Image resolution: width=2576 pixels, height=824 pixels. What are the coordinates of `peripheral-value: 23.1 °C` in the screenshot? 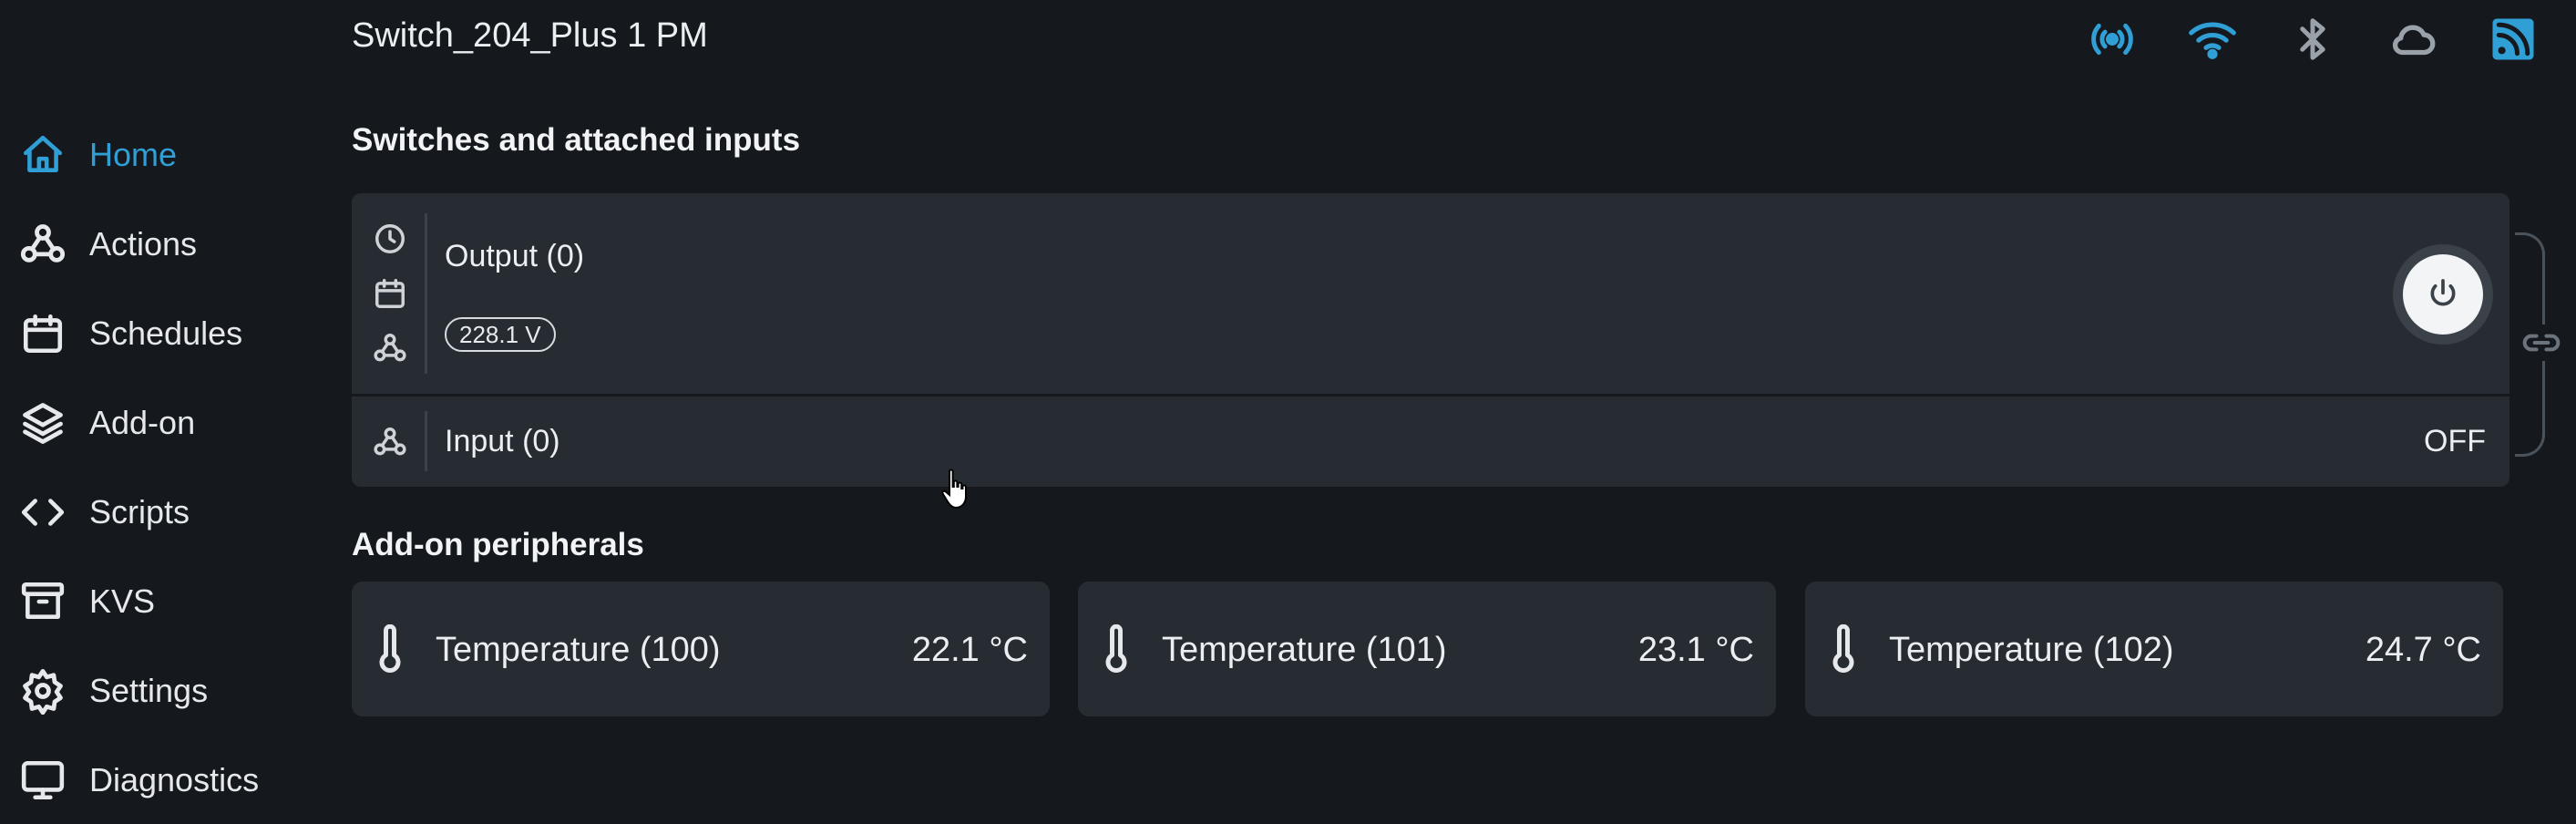 It's located at (1695, 650).